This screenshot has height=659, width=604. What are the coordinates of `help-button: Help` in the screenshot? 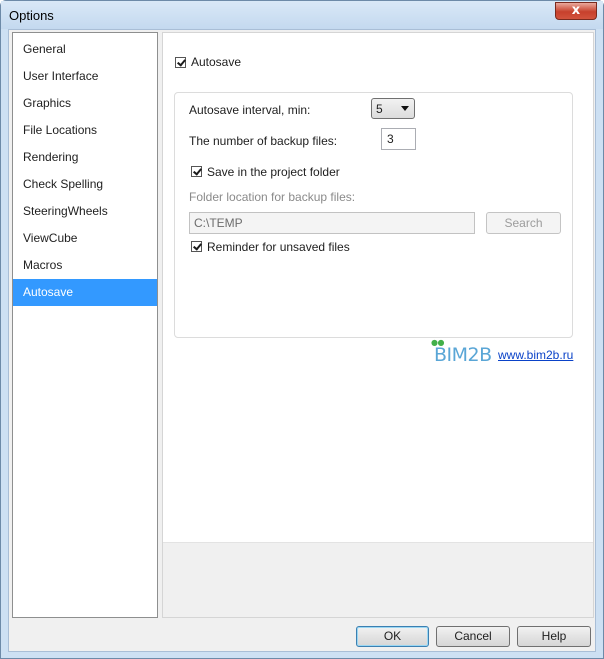 It's located at (554, 636).